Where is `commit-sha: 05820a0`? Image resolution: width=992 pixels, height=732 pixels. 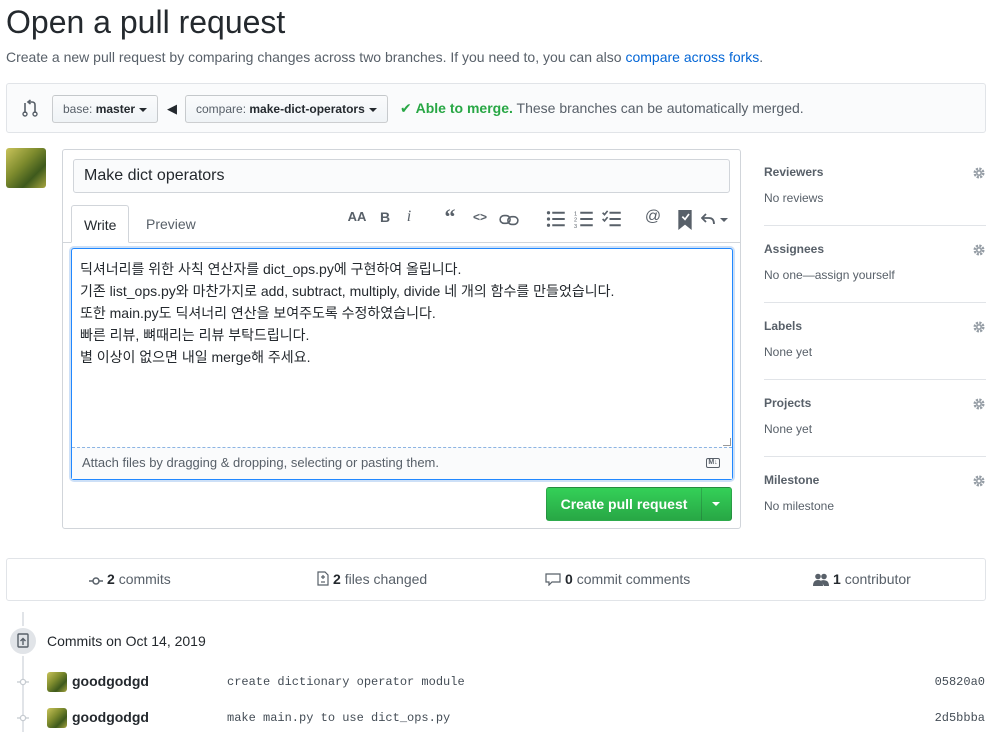
commit-sha: 05820a0 is located at coordinates (960, 682).